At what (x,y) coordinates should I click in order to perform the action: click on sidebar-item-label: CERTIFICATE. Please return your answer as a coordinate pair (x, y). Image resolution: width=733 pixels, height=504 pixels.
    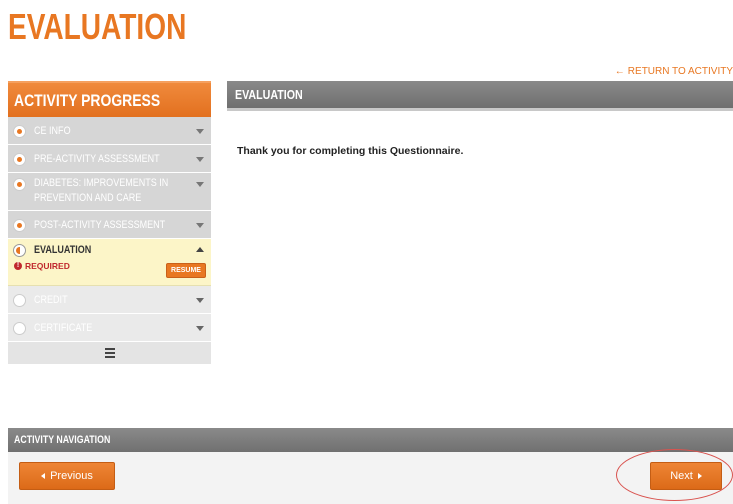
    Looking at the image, I should click on (63, 328).